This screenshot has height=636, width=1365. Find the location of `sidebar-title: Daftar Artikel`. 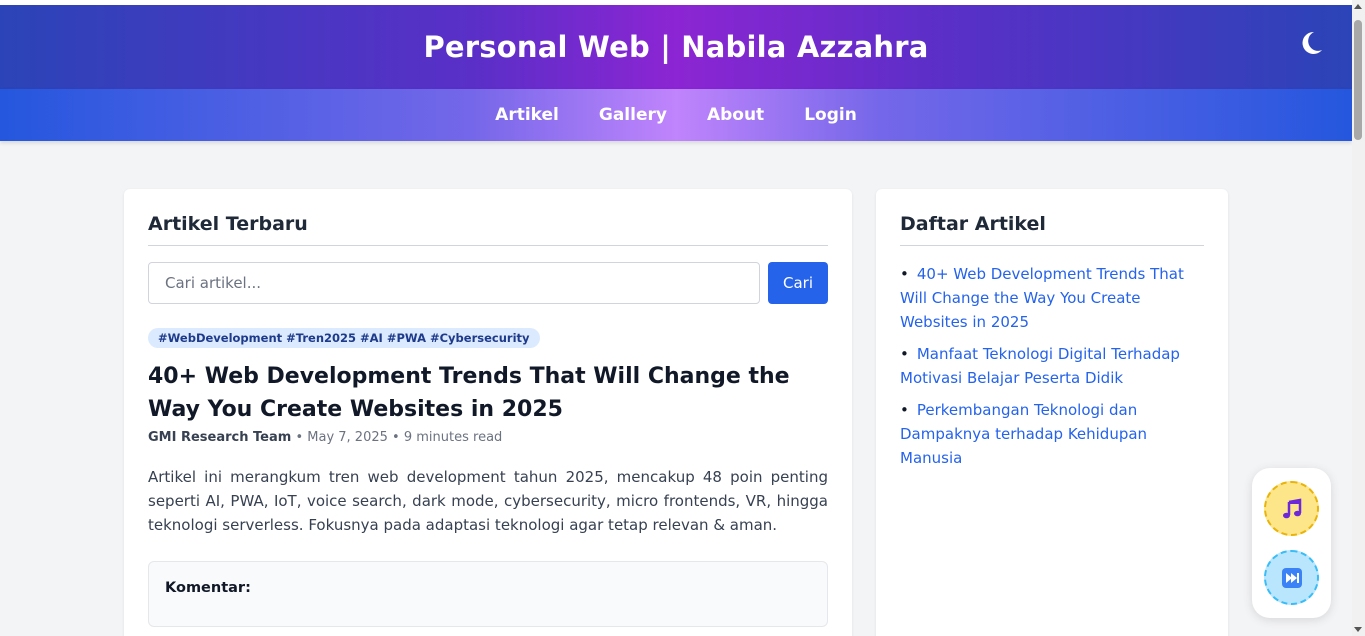

sidebar-title: Daftar Artikel is located at coordinates (1052, 229).